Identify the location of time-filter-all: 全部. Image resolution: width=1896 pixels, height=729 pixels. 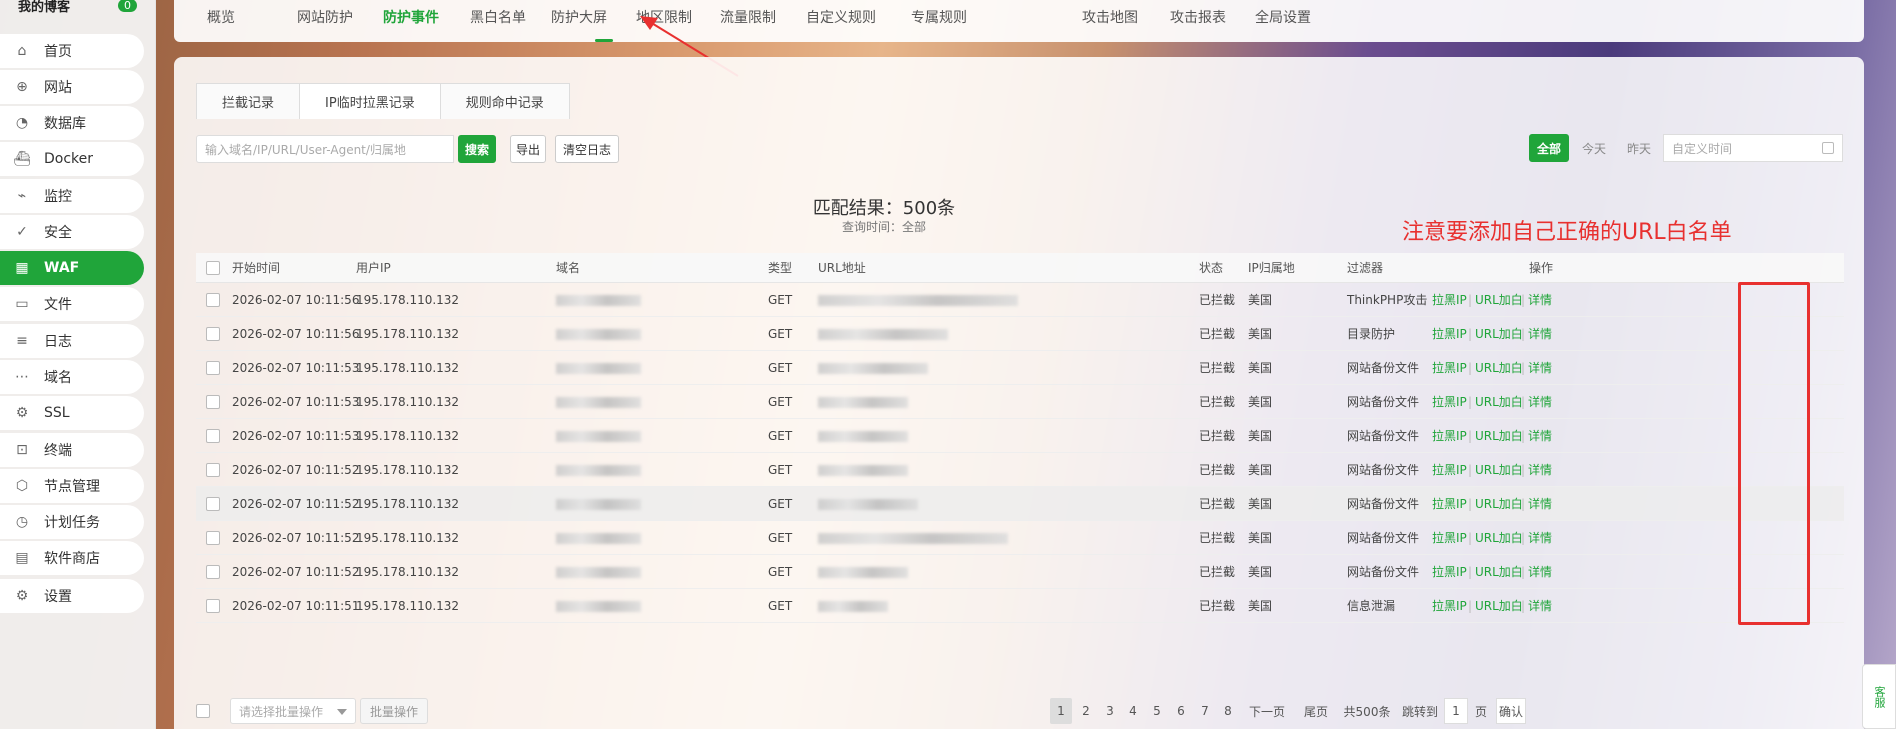
(1549, 148).